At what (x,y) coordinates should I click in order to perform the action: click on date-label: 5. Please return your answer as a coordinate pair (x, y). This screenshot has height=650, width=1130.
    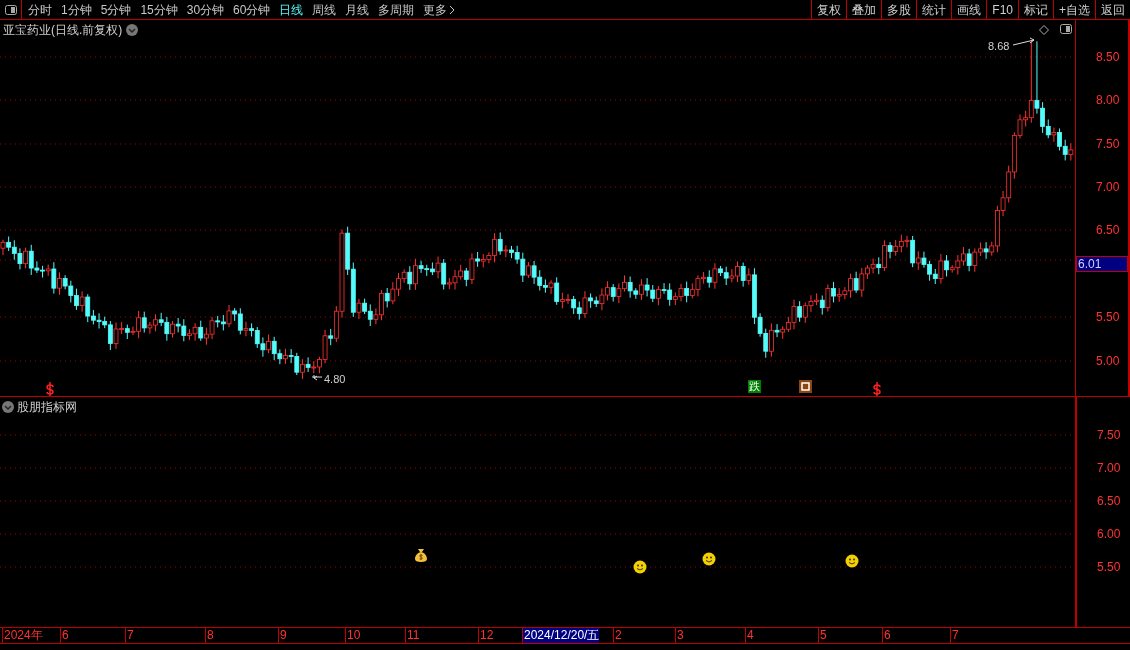
    Looking at the image, I should click on (822, 635).